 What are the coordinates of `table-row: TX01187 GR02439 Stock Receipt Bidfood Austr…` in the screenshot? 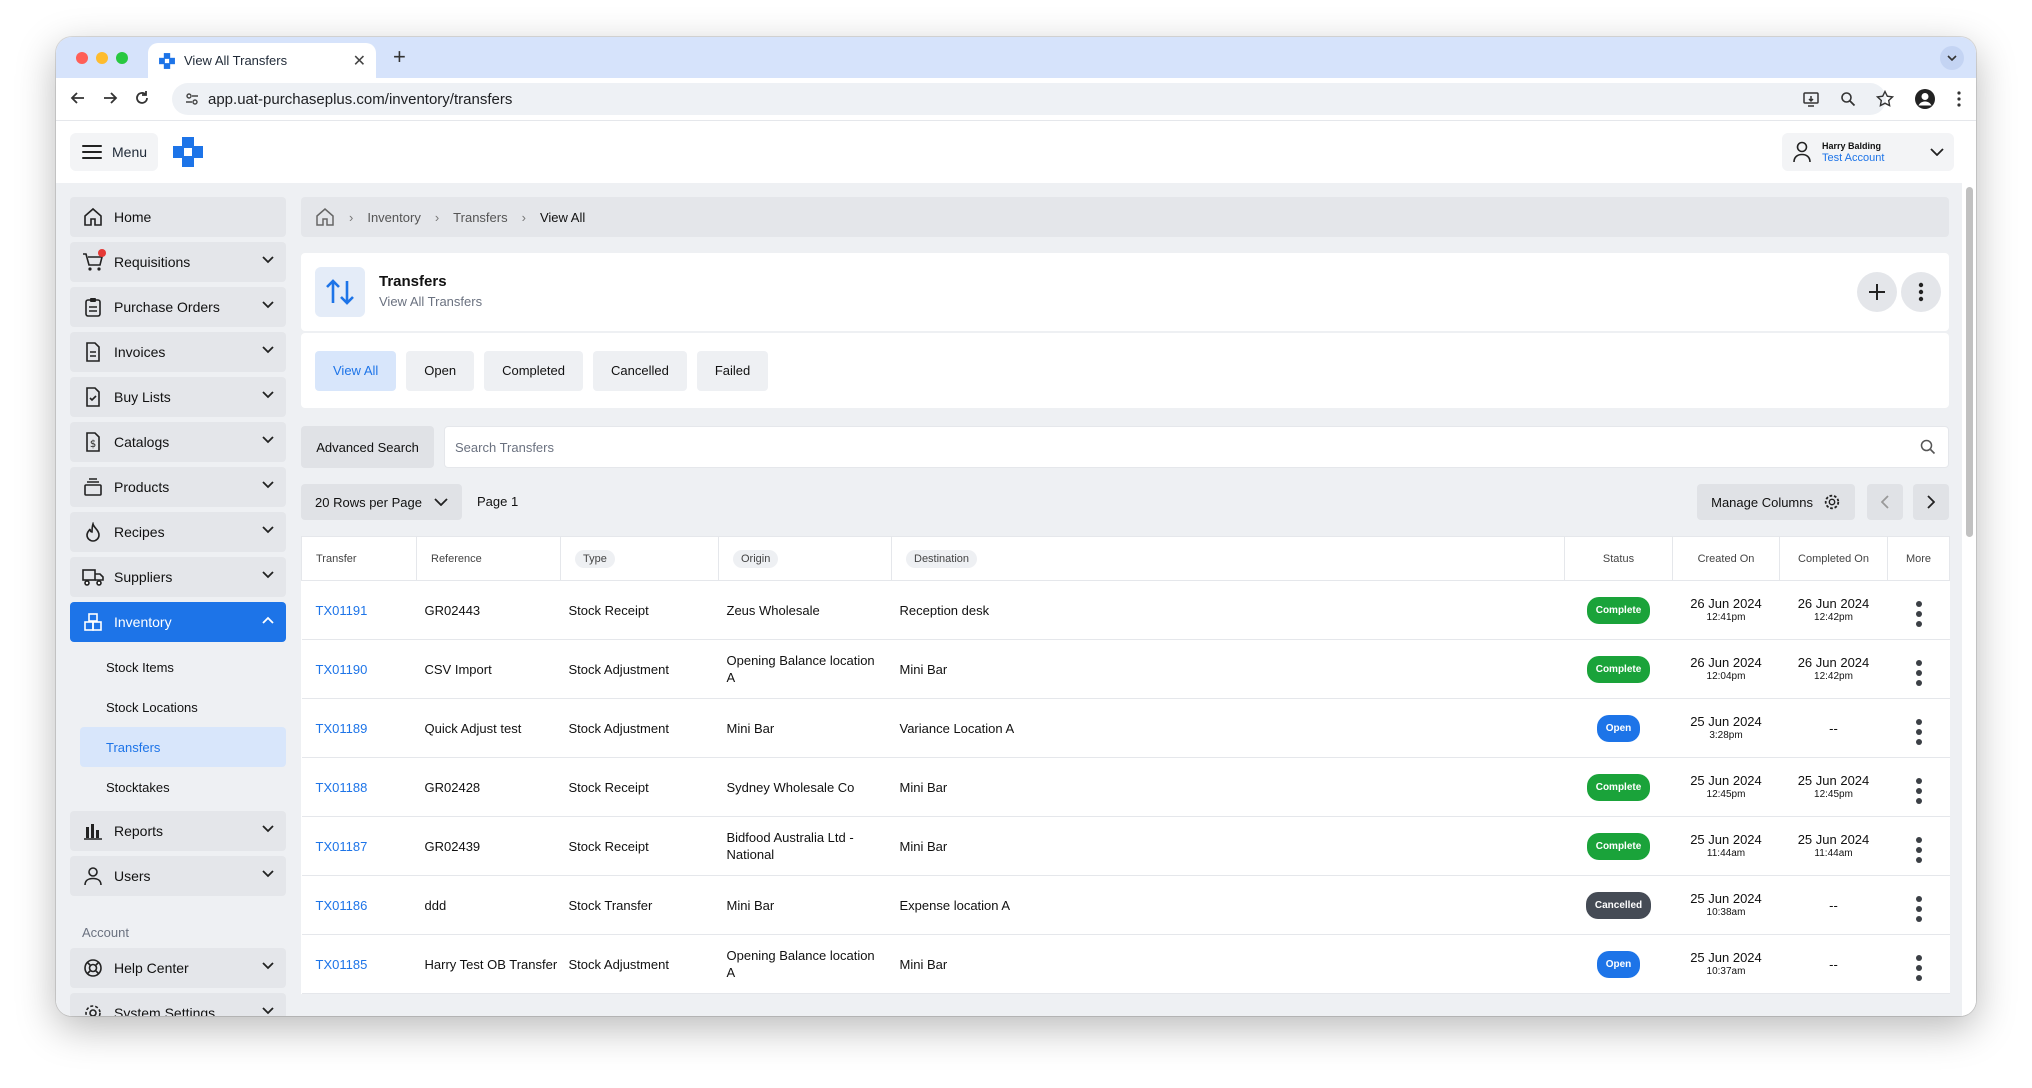 It's located at (1125, 846).